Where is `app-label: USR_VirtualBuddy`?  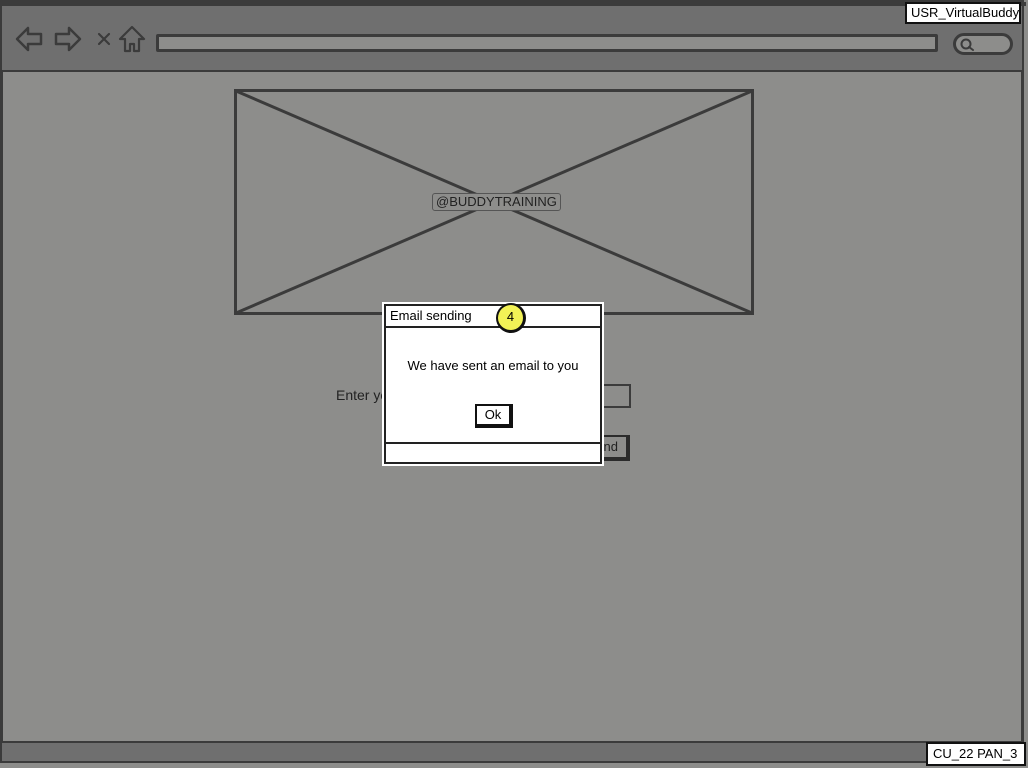 app-label: USR_VirtualBuddy is located at coordinates (963, 13).